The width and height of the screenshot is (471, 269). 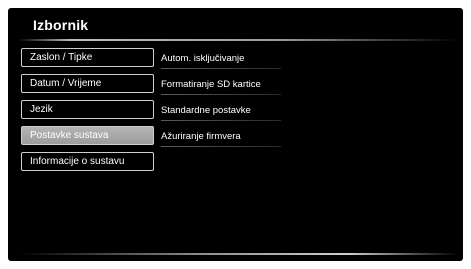 What do you see at coordinates (61, 25) in the screenshot?
I see `page-title: Izbornik` at bounding box center [61, 25].